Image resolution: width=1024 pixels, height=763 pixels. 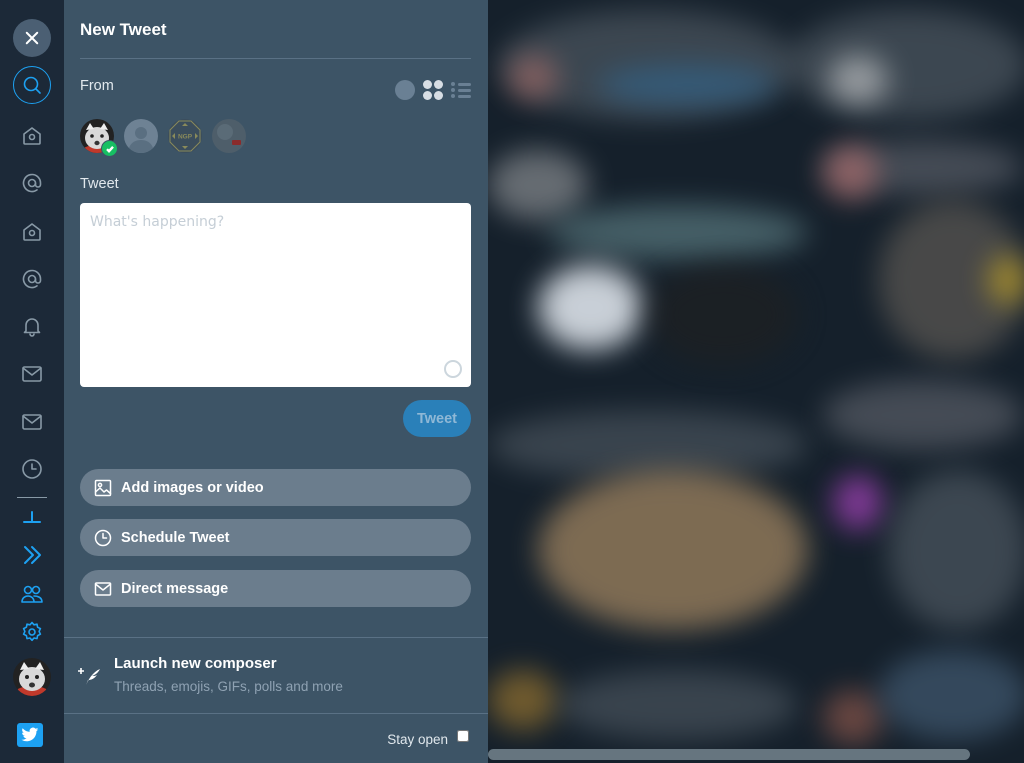 I want to click on drawer-title: New Tweet, so click(x=123, y=29).